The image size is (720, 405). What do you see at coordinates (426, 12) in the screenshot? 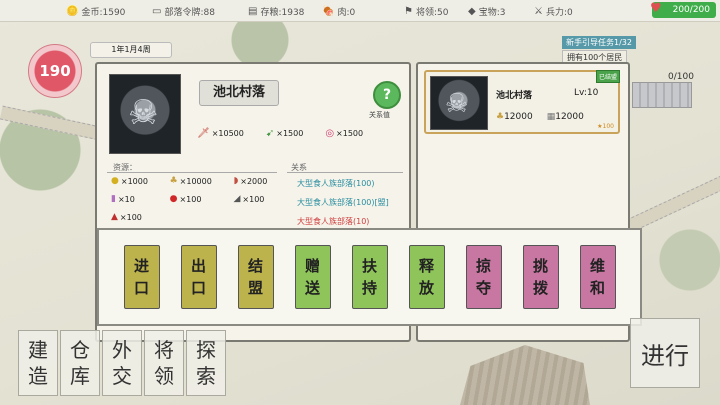
I see `generals-resource: ⚑ 将领:50` at bounding box center [426, 12].